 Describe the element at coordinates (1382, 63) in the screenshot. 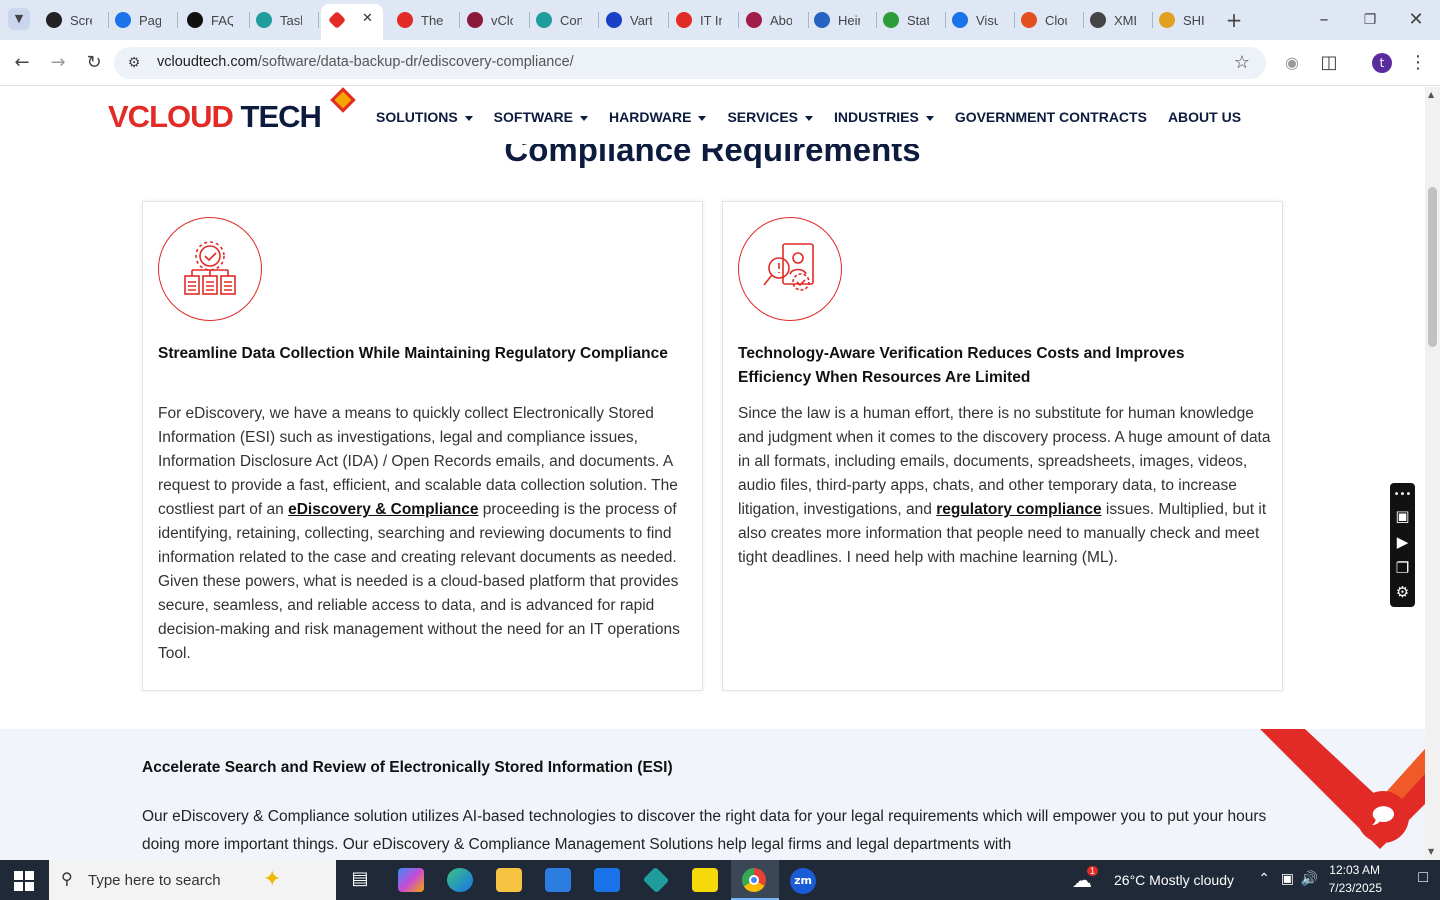

I see `profile-avatar: t` at that location.